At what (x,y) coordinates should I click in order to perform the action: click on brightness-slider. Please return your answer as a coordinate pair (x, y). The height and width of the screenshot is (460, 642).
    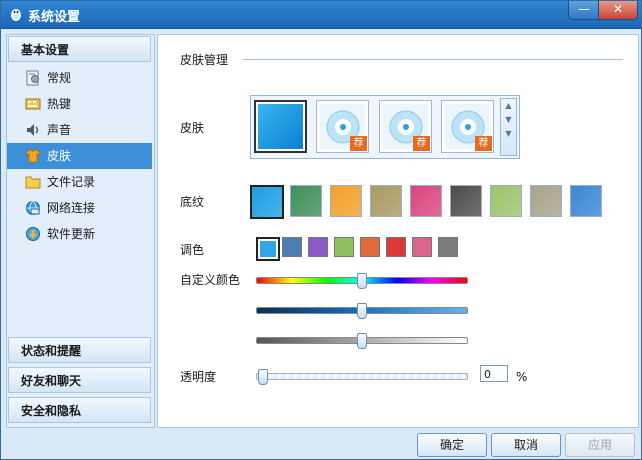
    Looking at the image, I should click on (362, 341).